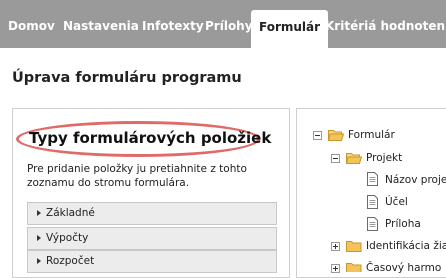 Image resolution: width=446 pixels, height=278 pixels. Describe the element at coordinates (396, 202) in the screenshot. I see `tree-node-ucel: Účel` at that location.